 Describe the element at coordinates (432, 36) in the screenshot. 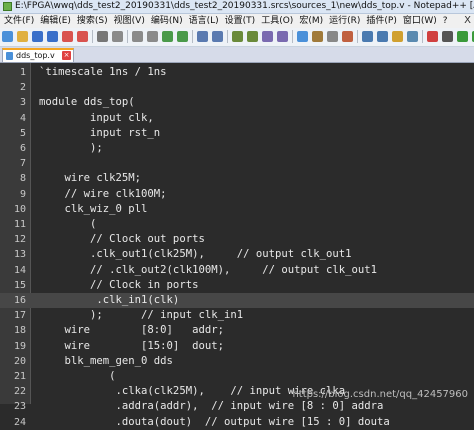

I see `record-icon` at that location.